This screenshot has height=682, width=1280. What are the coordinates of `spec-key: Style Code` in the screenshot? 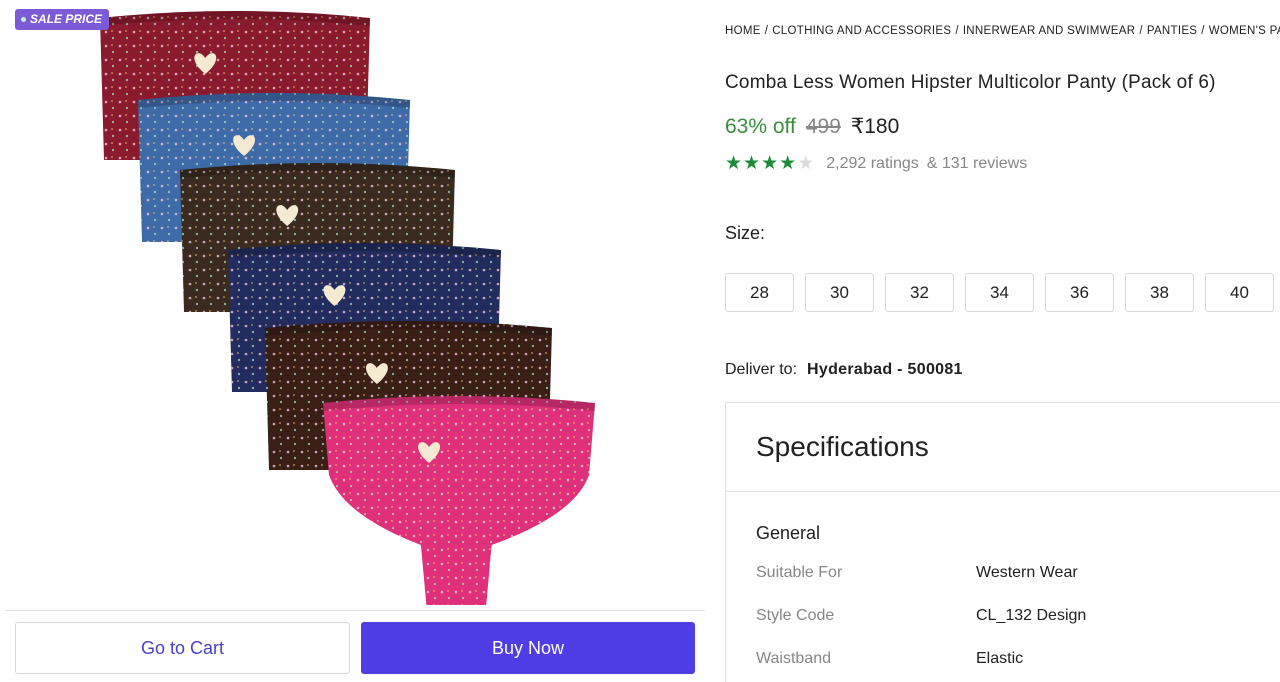 It's located at (795, 615).